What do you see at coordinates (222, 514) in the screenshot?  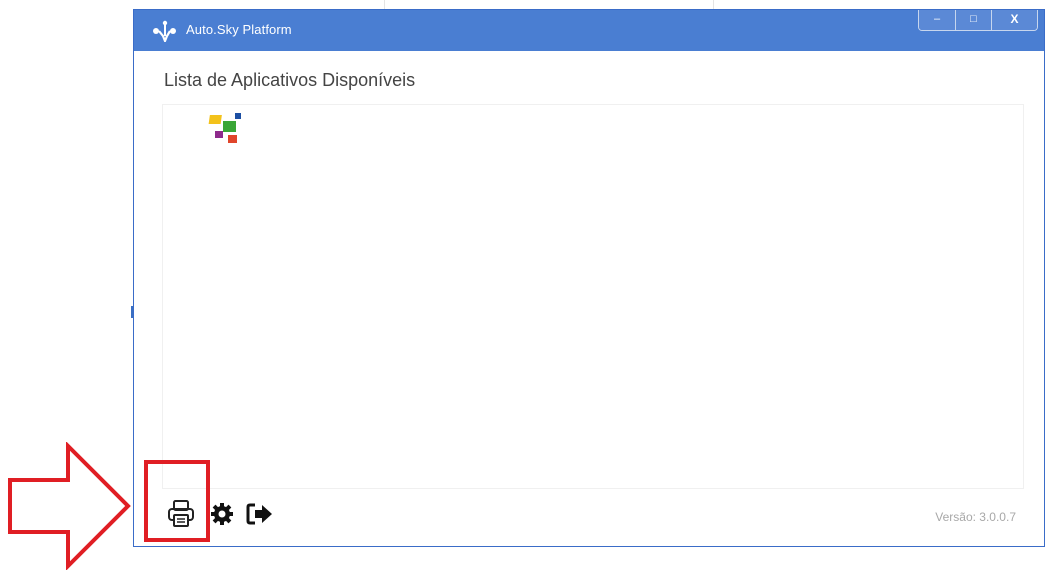 I see `settings-icon` at bounding box center [222, 514].